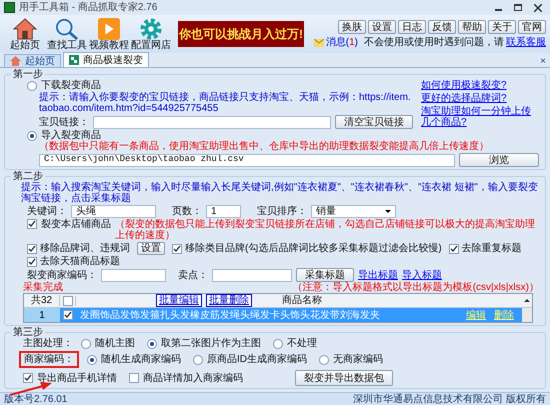 The image size is (550, 405). Describe the element at coordinates (352, 27) in the screenshot. I see `button: 换肤` at that location.